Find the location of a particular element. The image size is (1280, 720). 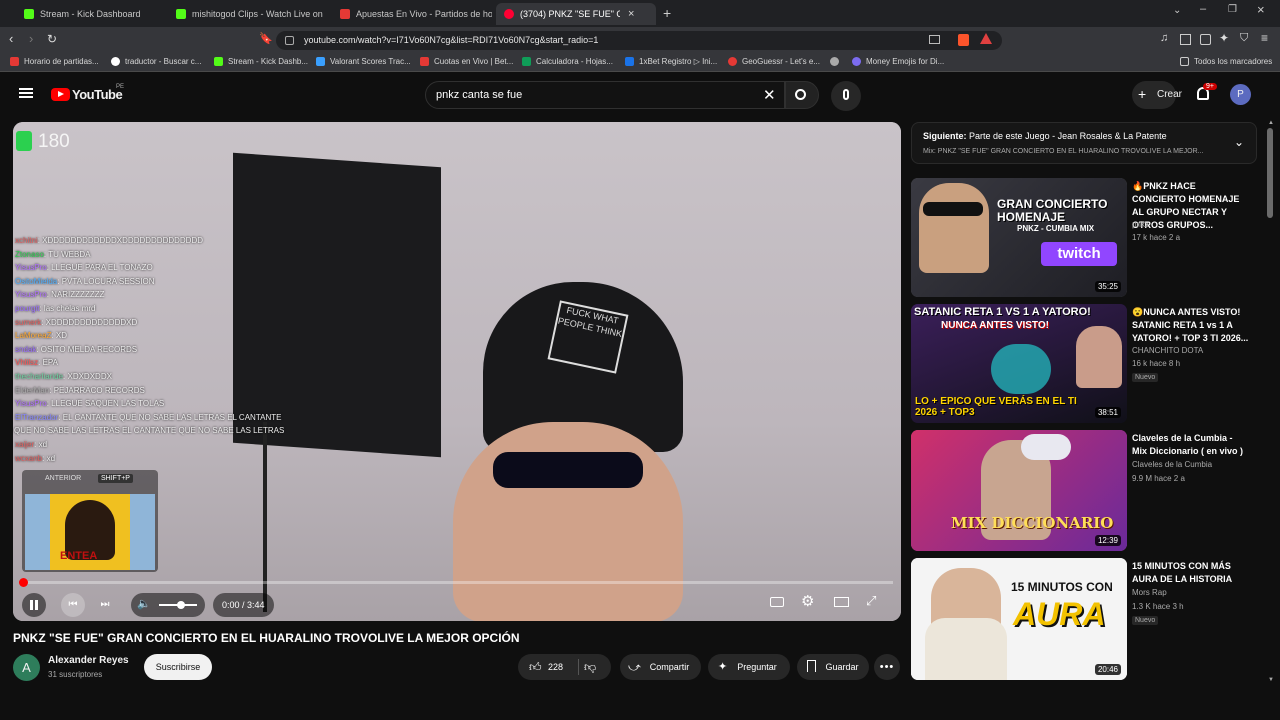

chat-username: LaMoreaZ is located at coordinates (33, 336).